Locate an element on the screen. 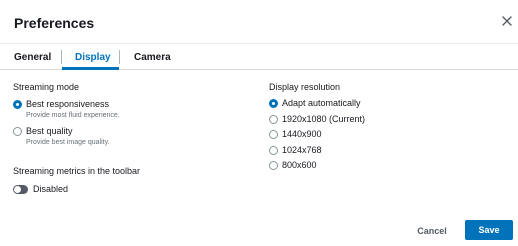 This screenshot has width=518, height=246. radio-label: 1024x768 is located at coordinates (302, 150).